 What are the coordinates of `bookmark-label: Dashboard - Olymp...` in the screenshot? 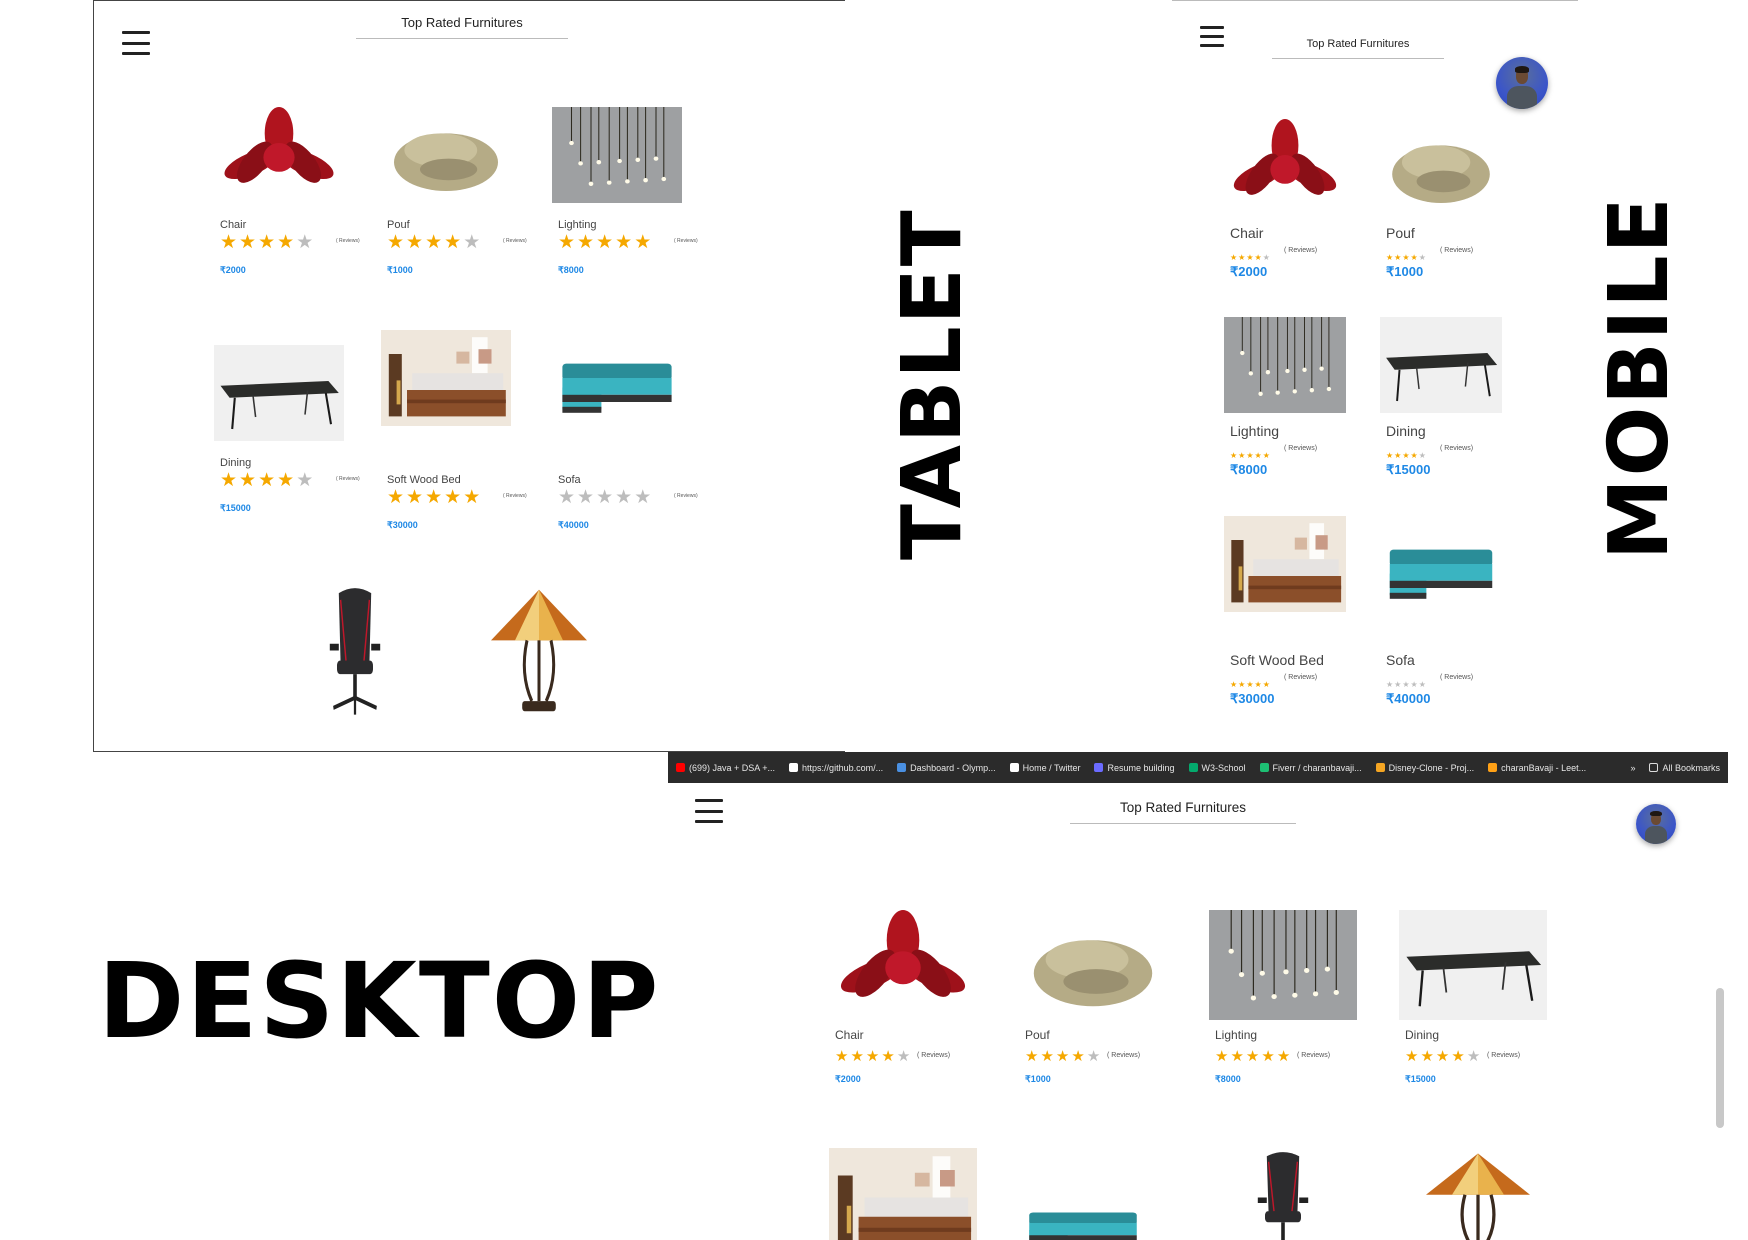 It's located at (953, 767).